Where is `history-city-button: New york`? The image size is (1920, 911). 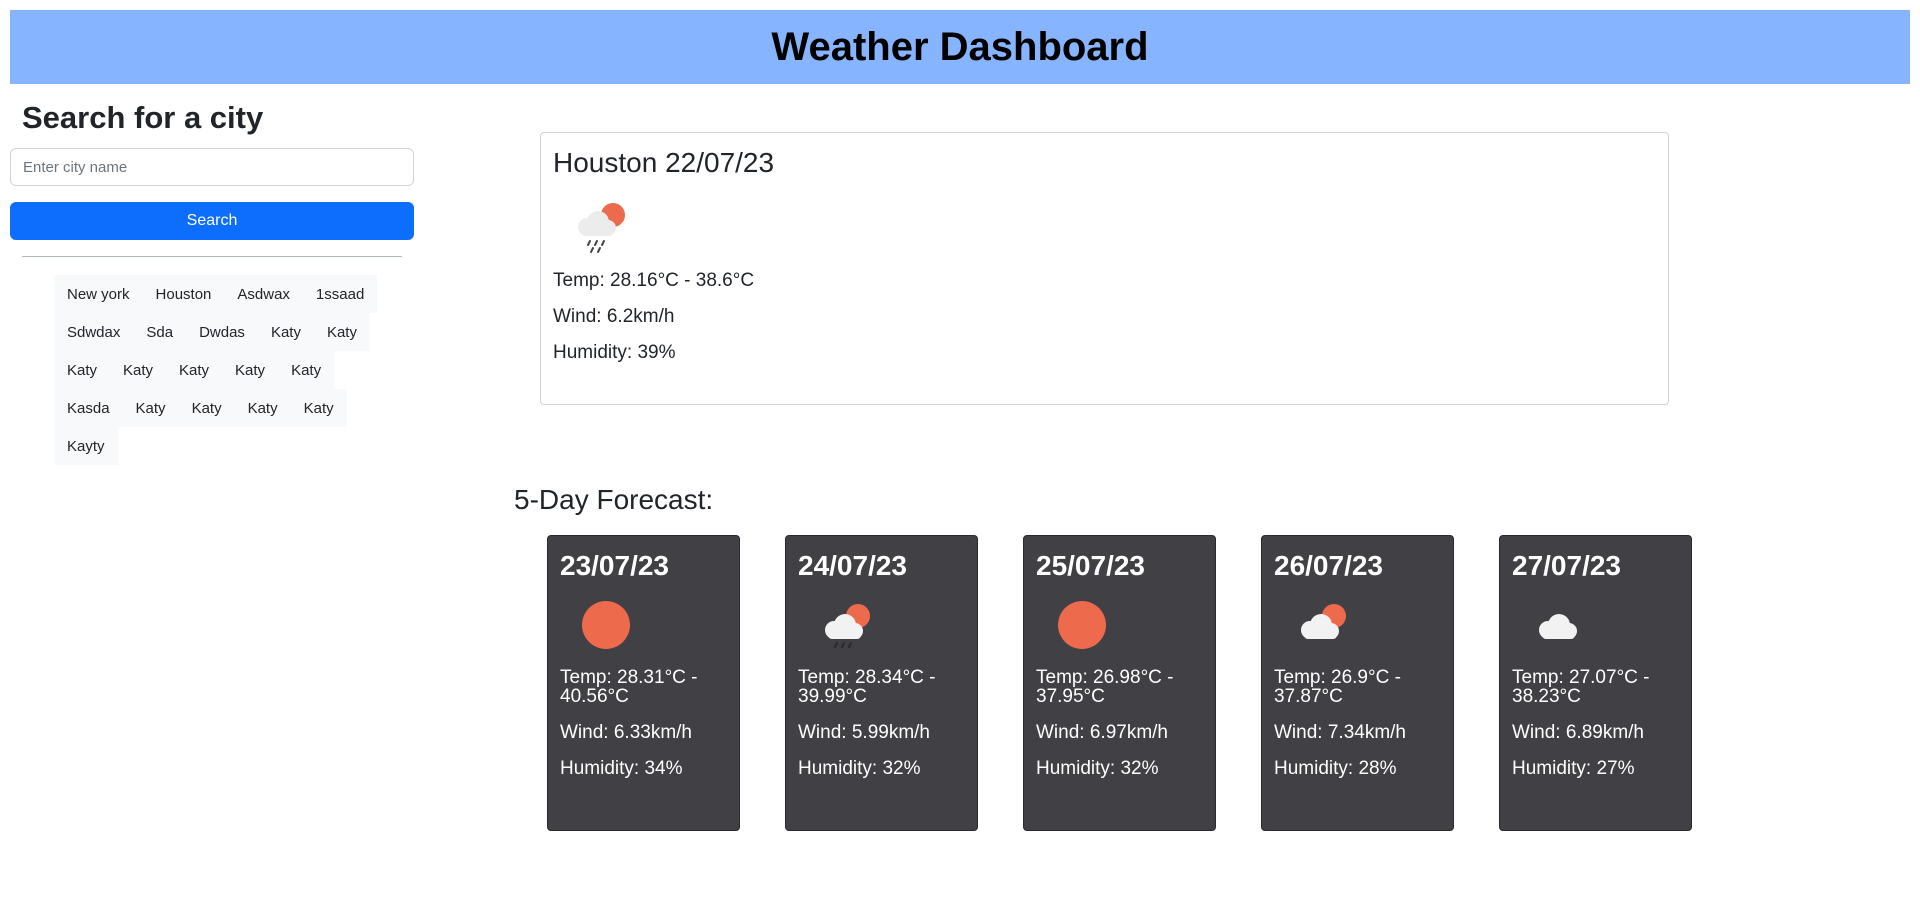
history-city-button: New york is located at coordinates (98, 294).